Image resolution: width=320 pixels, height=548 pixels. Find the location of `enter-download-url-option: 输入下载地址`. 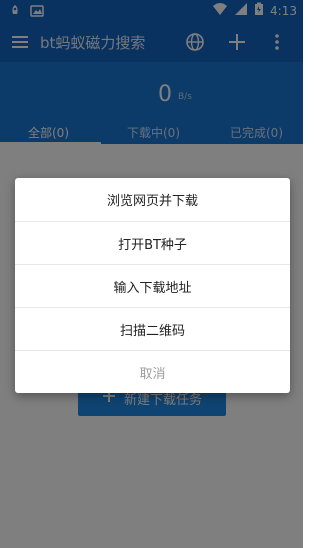

enter-download-url-option: 输入下载地址 is located at coordinates (152, 286).